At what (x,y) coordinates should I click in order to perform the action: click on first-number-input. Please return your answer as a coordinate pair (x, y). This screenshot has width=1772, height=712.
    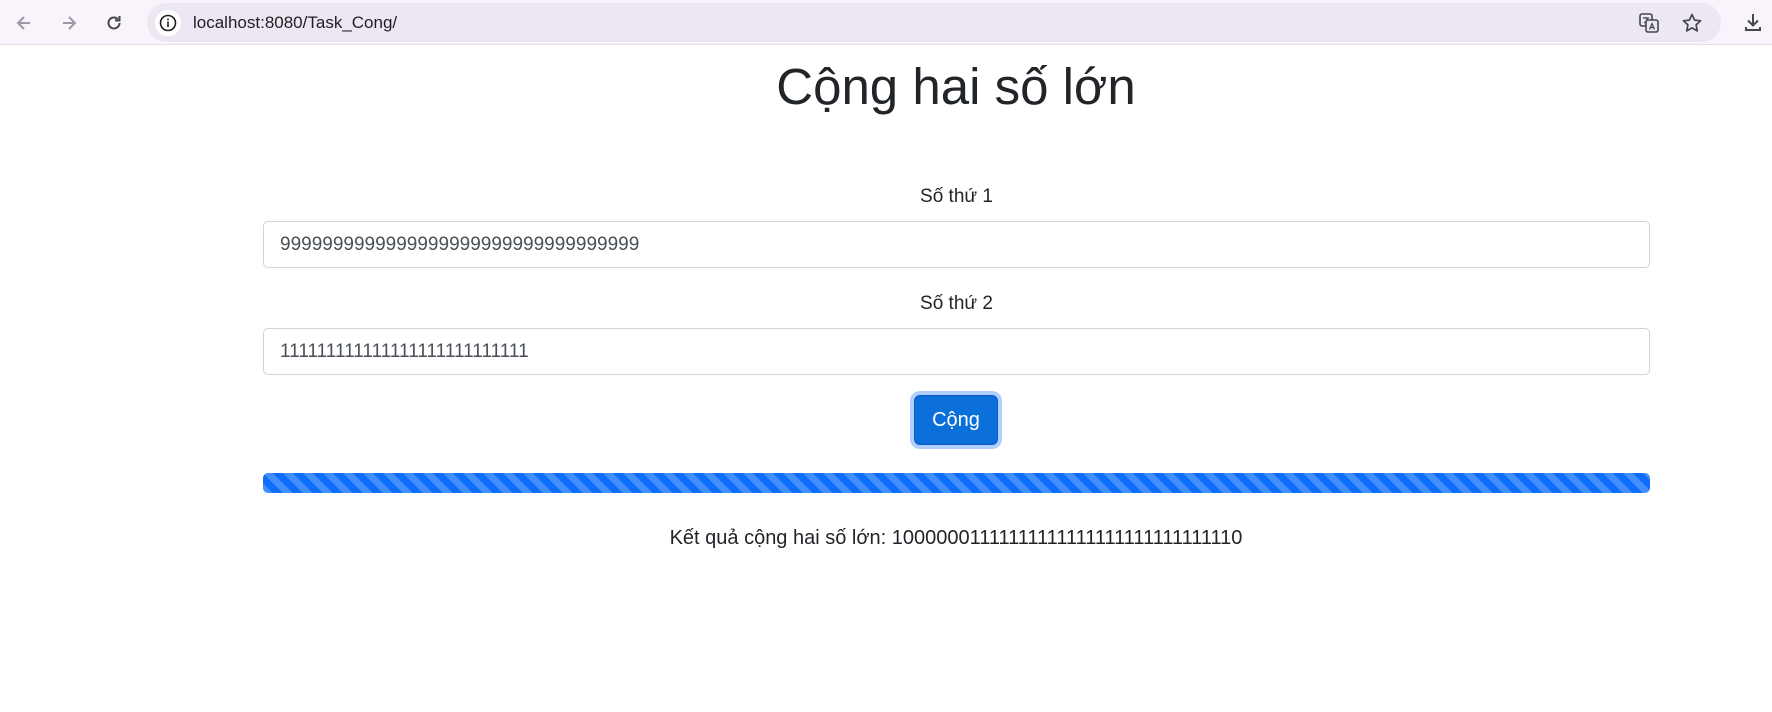
    Looking at the image, I should click on (956, 244).